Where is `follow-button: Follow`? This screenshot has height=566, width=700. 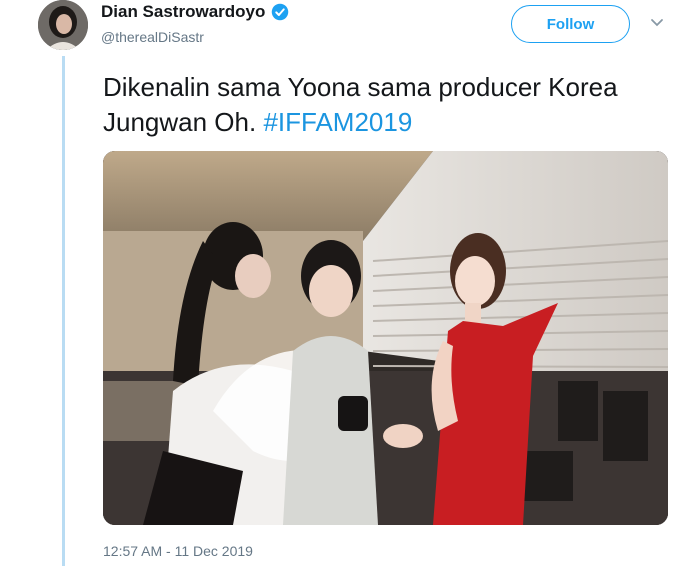 follow-button: Follow is located at coordinates (570, 24).